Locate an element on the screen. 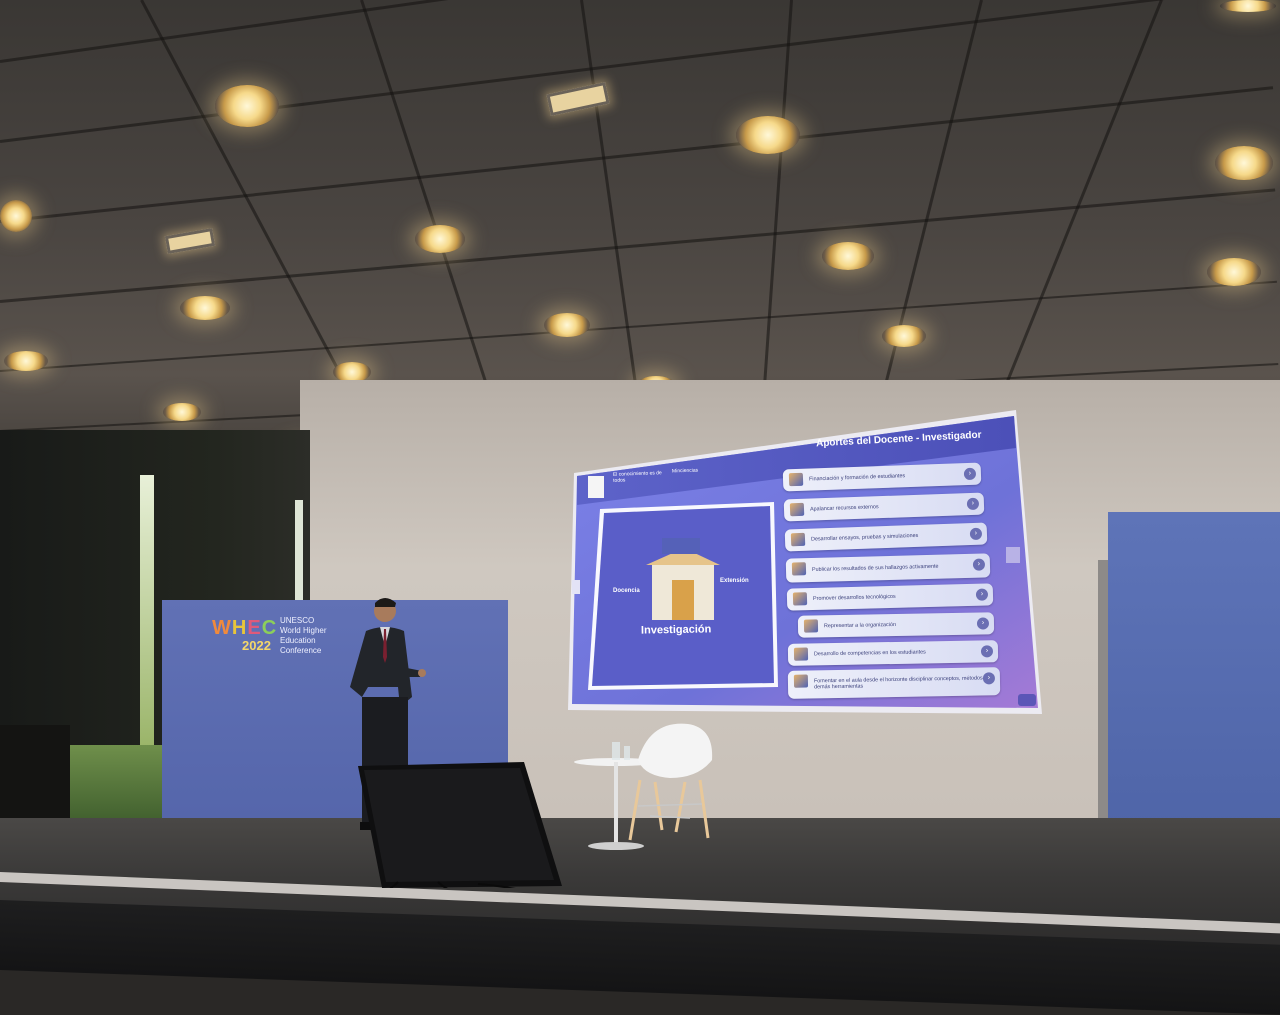  confidence-monitor is located at coordinates (459, 832).